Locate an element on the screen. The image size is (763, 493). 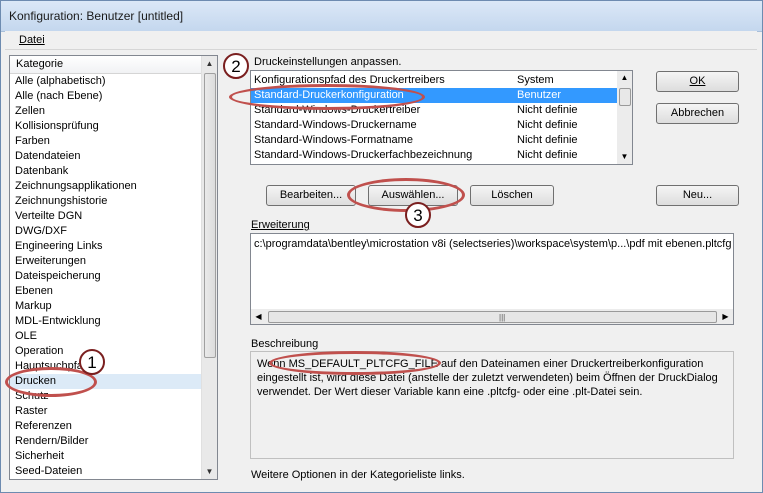
variable-level: Benutzer is located at coordinates (539, 95).